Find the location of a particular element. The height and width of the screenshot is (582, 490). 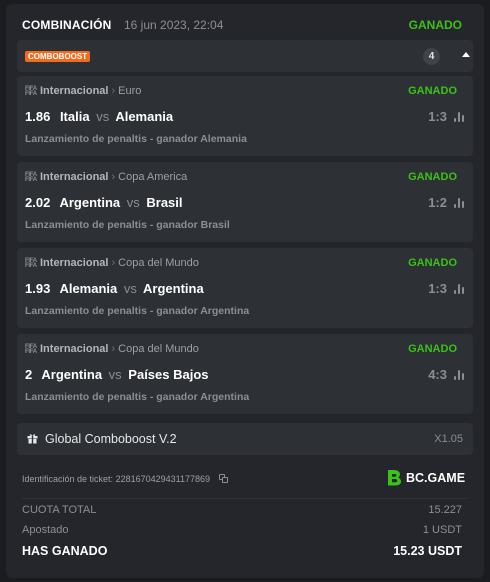

league-name: Euro is located at coordinates (130, 91).